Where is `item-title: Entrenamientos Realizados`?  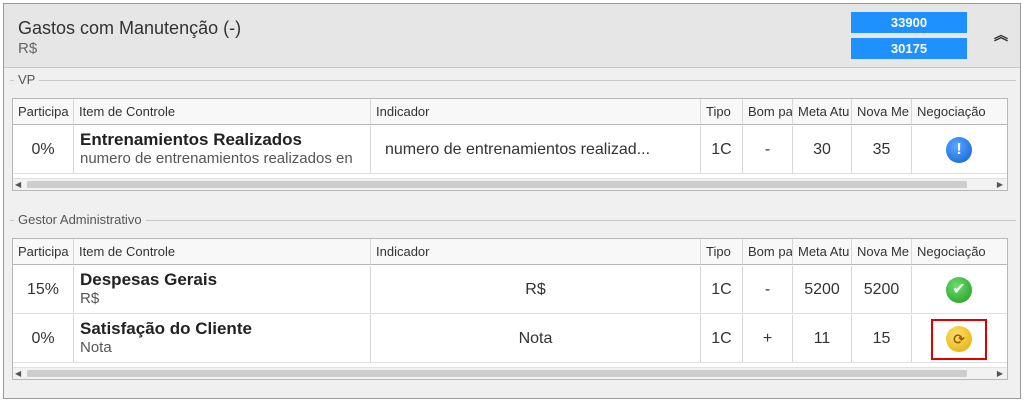
item-title: Entrenamientos Realizados is located at coordinates (191, 139).